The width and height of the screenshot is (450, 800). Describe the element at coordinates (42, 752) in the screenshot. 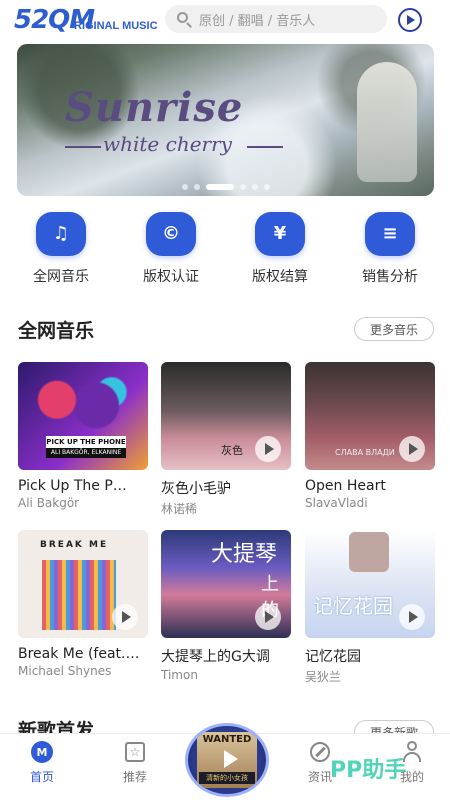

I see `home-icon: M` at that location.